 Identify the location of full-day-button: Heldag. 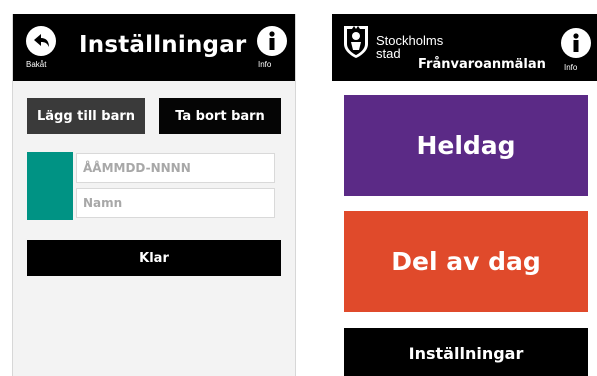
(466, 145).